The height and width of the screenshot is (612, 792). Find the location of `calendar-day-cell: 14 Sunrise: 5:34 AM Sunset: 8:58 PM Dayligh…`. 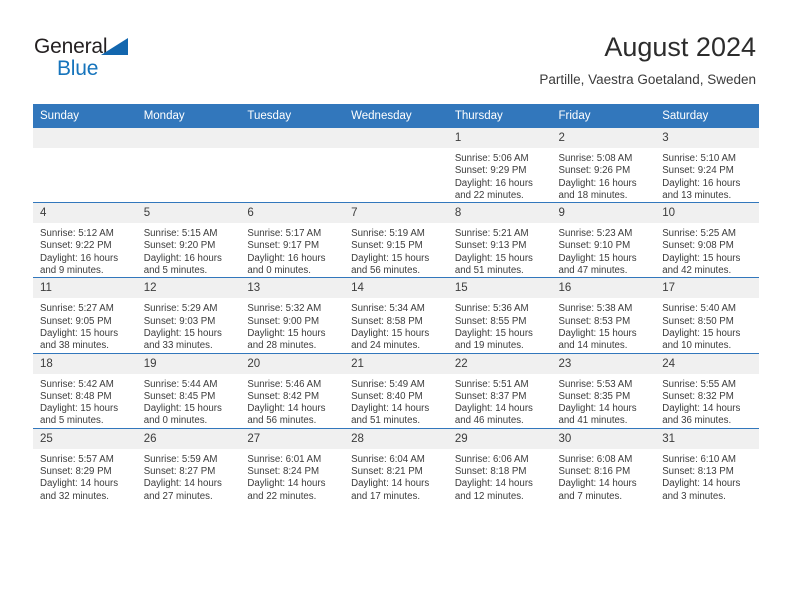

calendar-day-cell: 14 Sunrise: 5:34 AM Sunset: 8:58 PM Dayligh… is located at coordinates (396, 315).